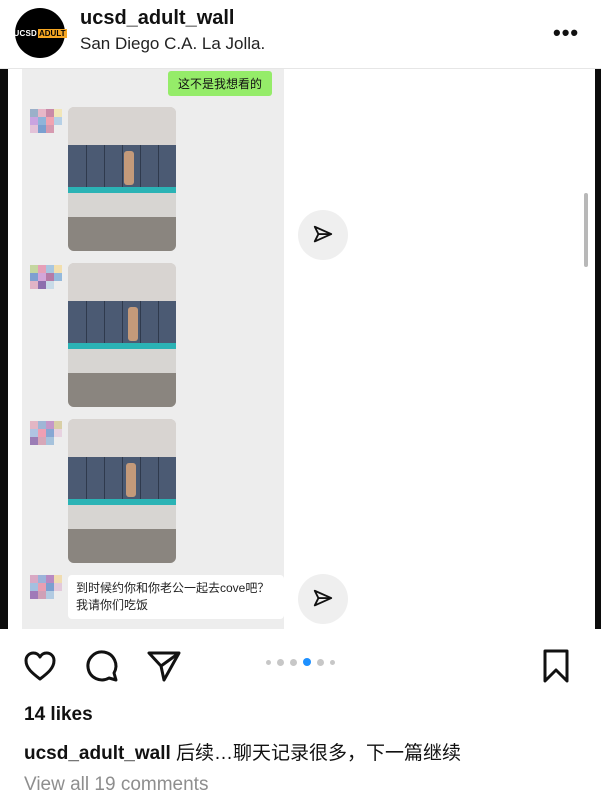  I want to click on heart-icon, so click(40, 666).